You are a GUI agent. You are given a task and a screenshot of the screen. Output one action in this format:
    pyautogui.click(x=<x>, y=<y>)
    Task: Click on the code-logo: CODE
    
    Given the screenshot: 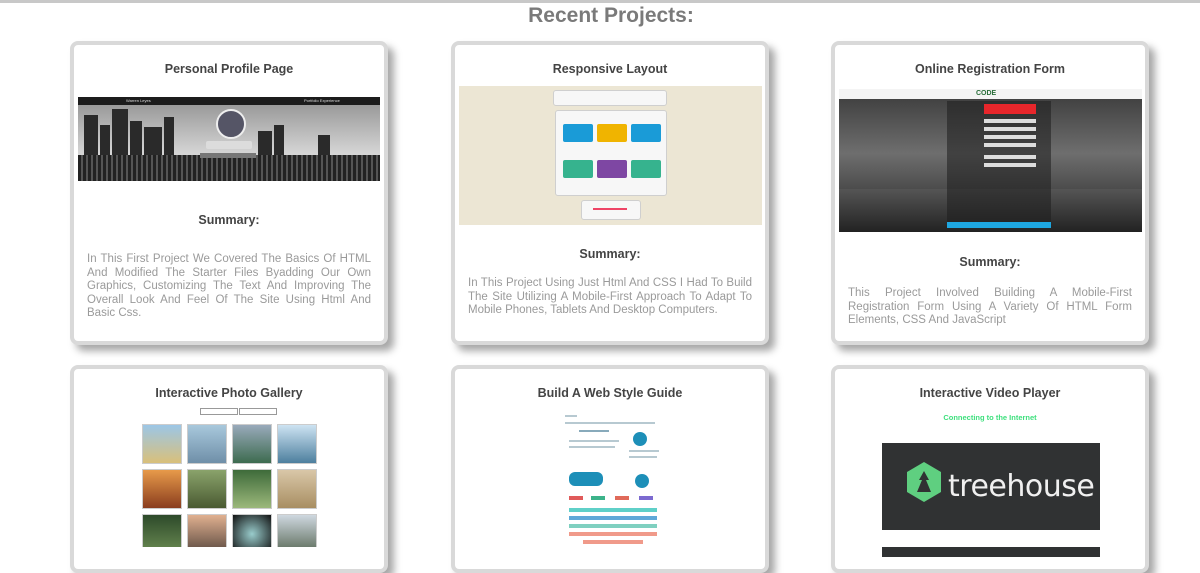 What is the action you would take?
    pyautogui.click(x=986, y=93)
    